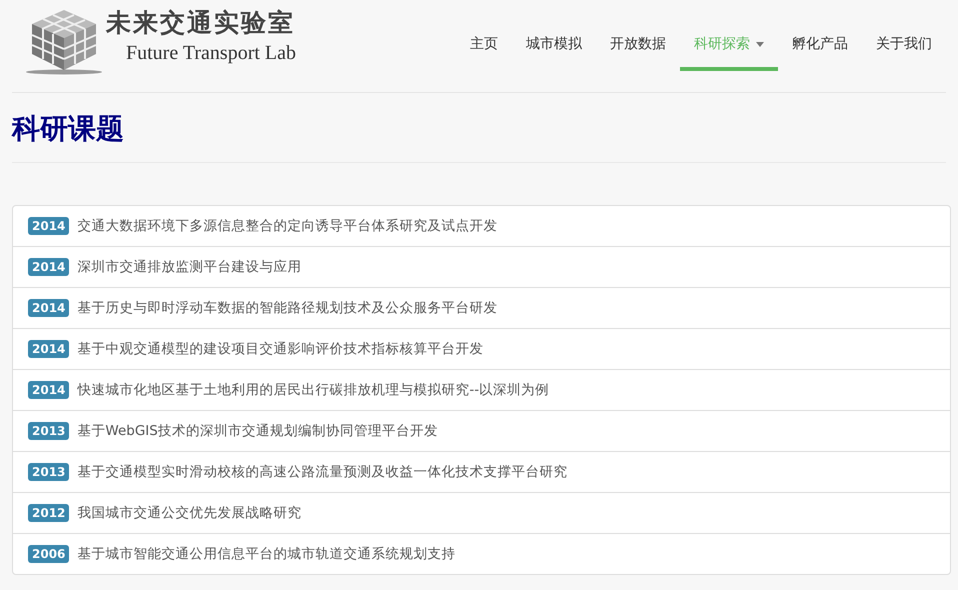 The width and height of the screenshot is (958, 590). Describe the element at coordinates (266, 554) in the screenshot. I see `project-title: 基于城市智能交通公用信息平台的城市轨道交通系统规划支持` at that location.